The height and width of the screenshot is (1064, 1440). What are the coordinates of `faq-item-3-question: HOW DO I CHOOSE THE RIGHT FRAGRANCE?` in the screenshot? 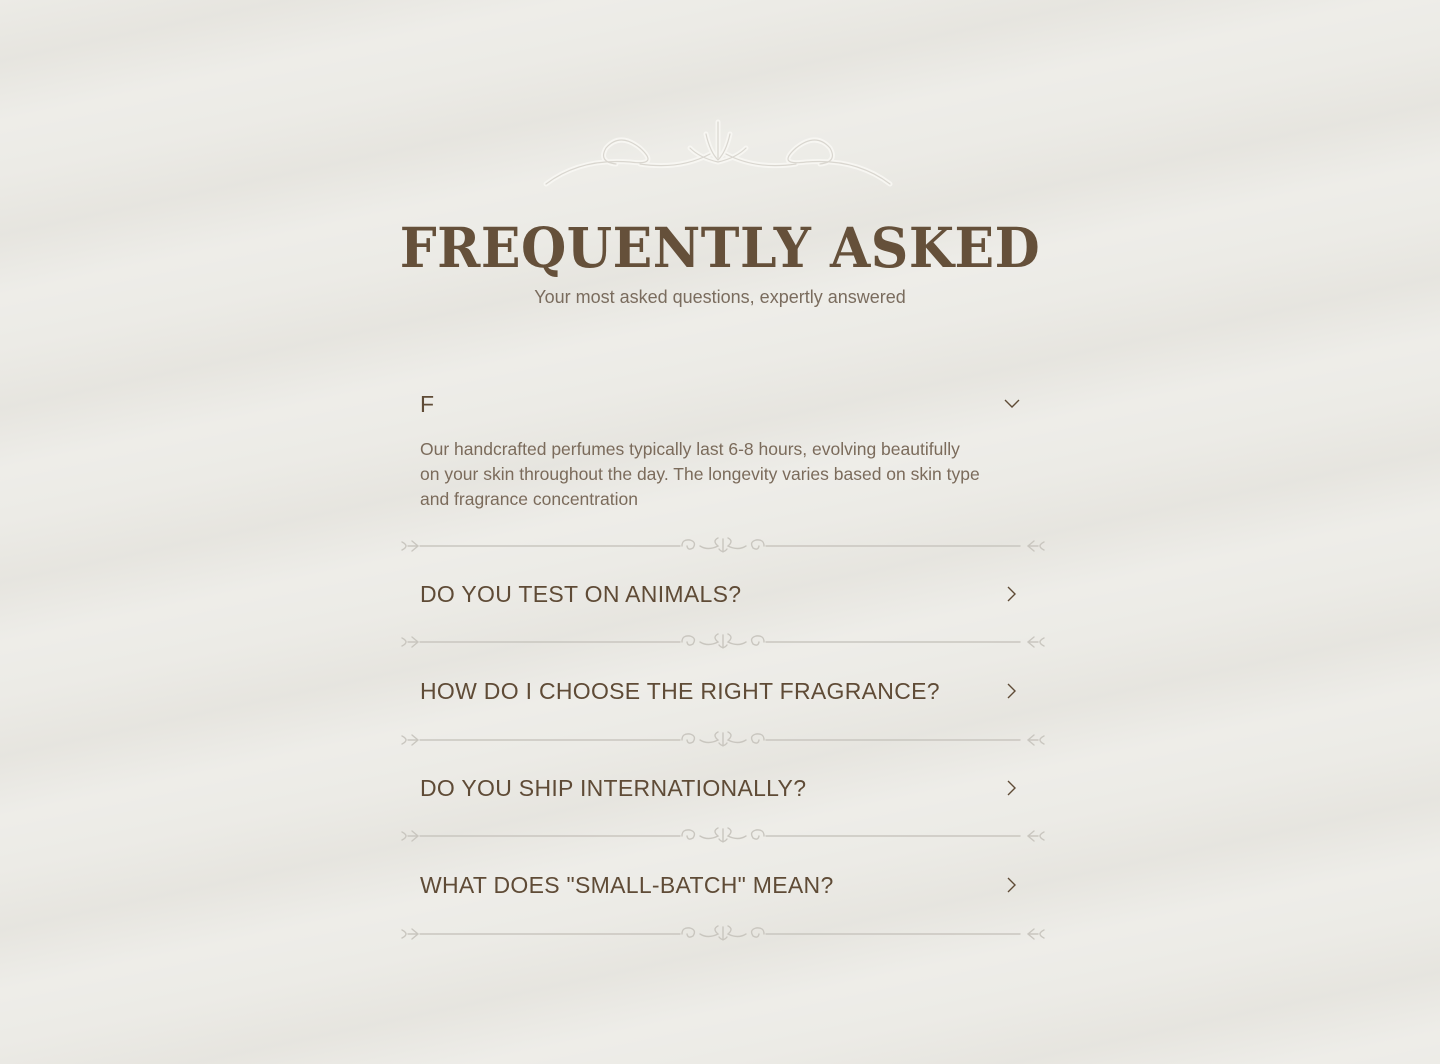 It's located at (720, 691).